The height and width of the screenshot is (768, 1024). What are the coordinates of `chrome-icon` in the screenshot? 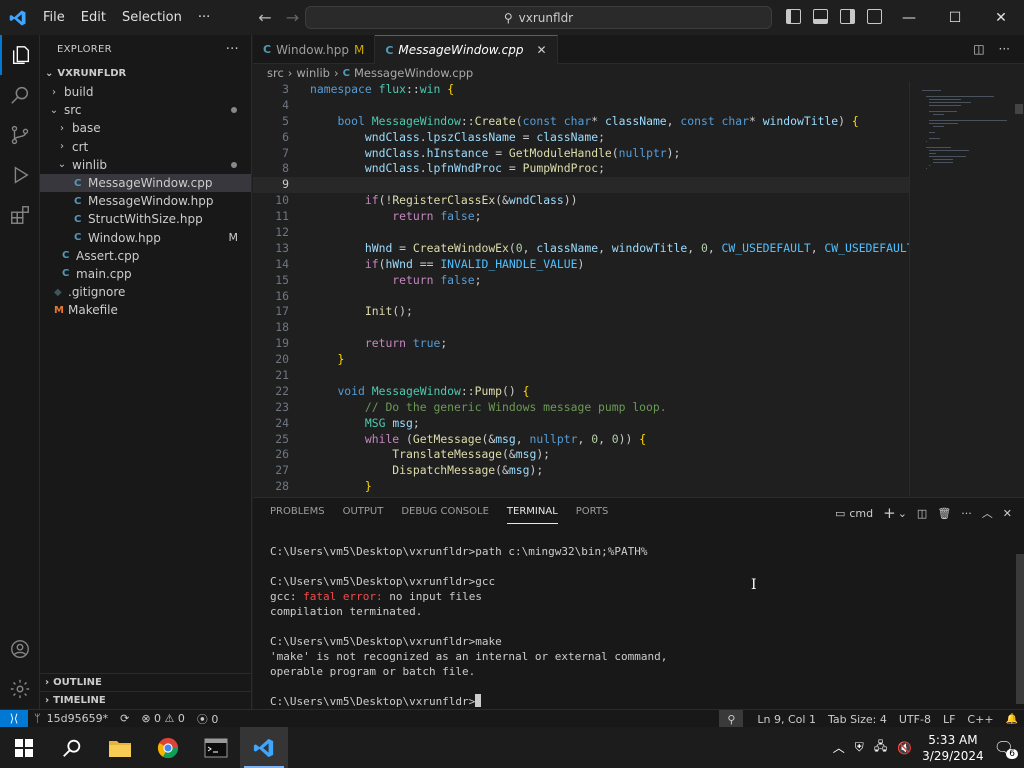 It's located at (168, 747).